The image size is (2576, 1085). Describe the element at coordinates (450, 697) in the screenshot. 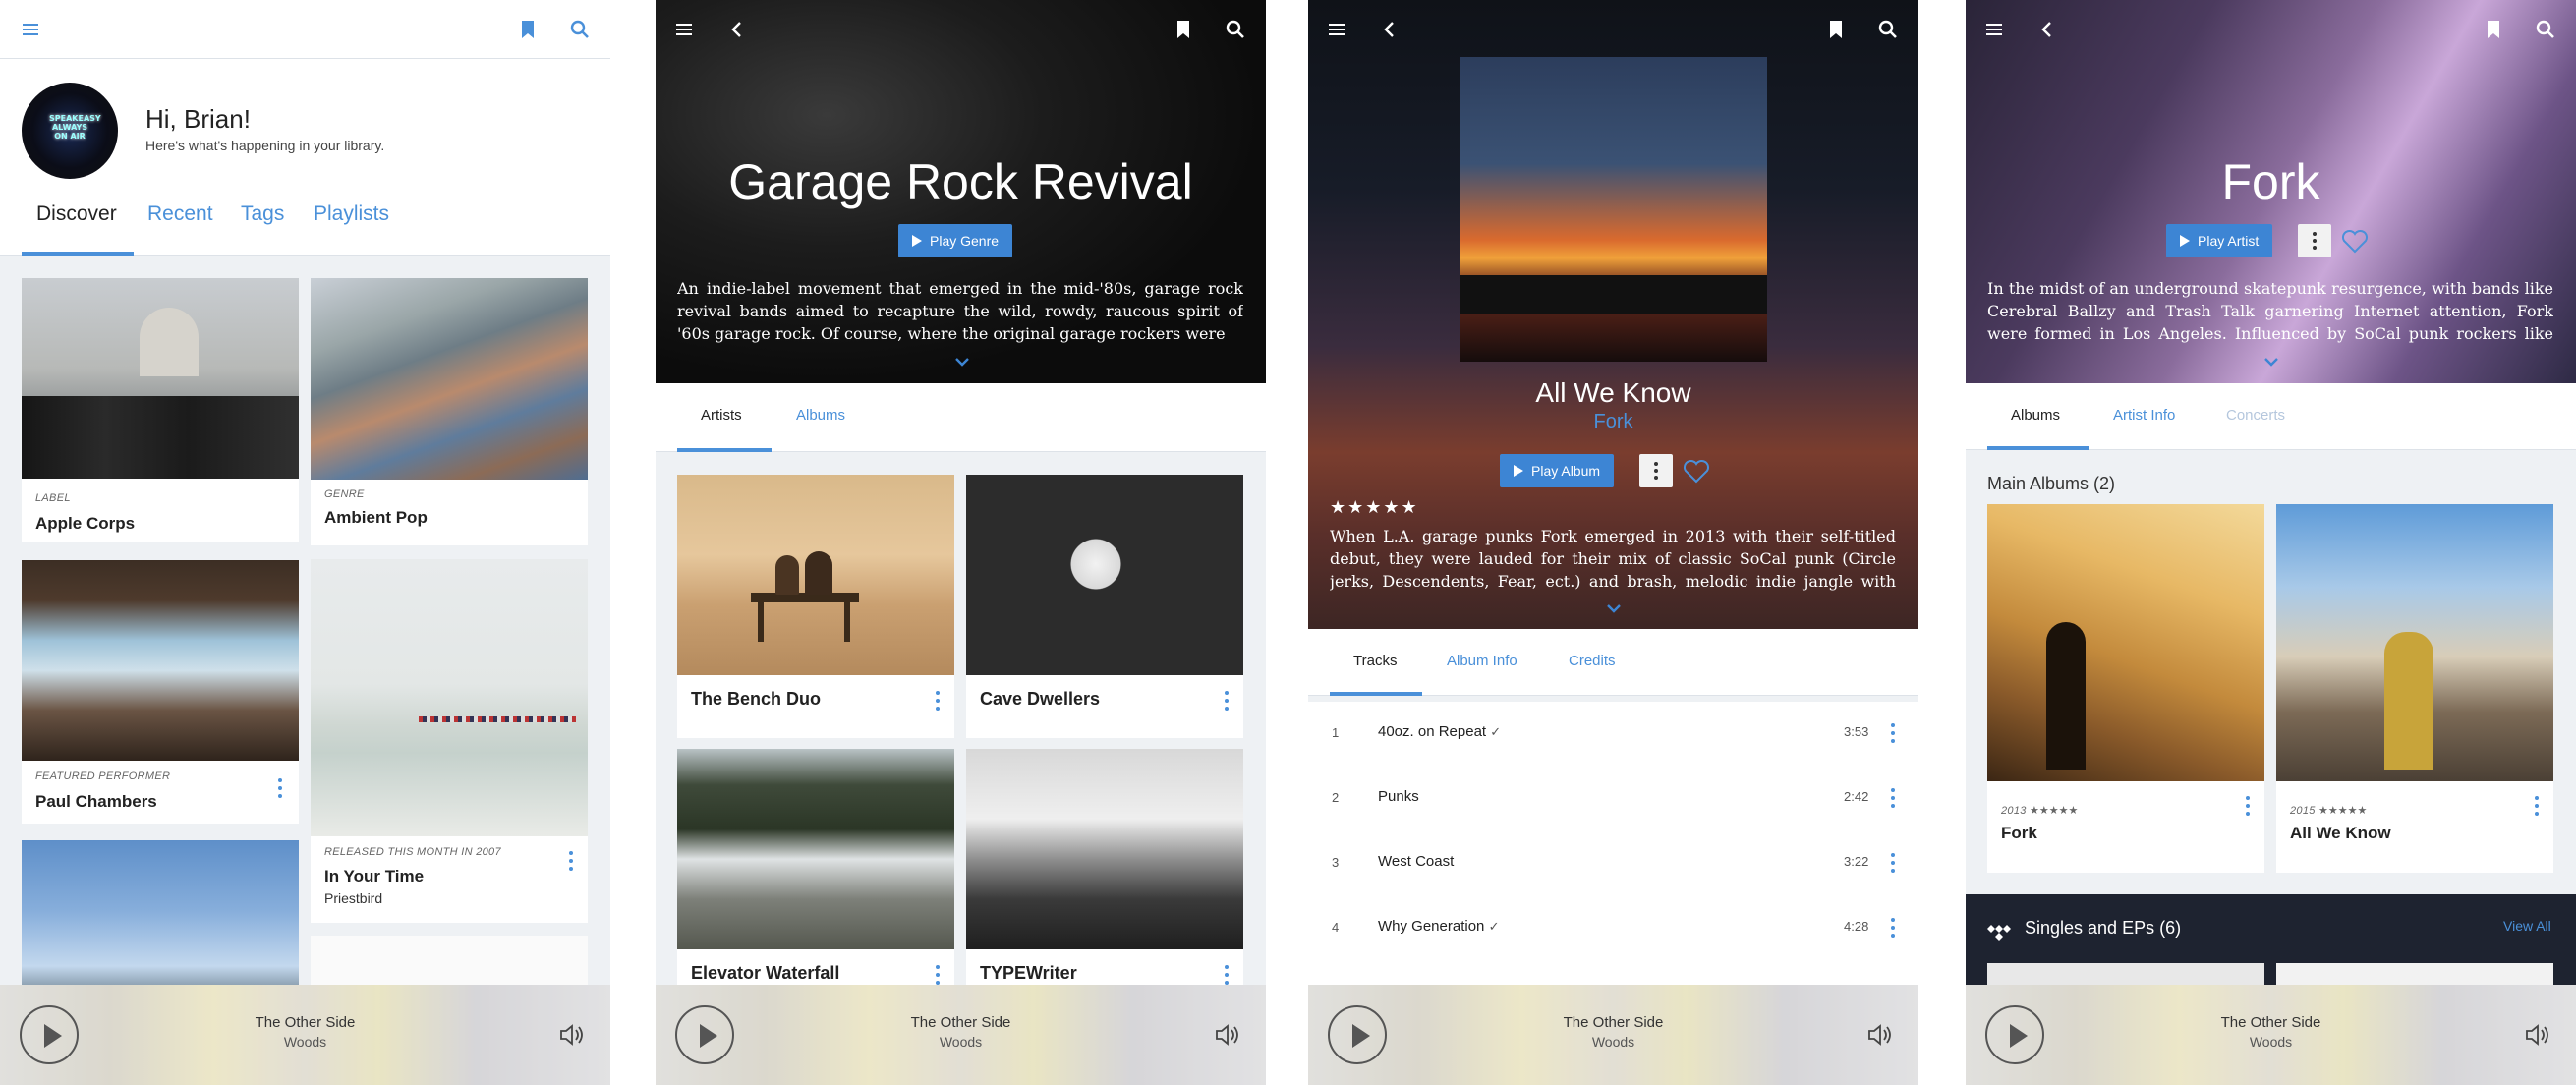

I see `card-image-beach` at that location.